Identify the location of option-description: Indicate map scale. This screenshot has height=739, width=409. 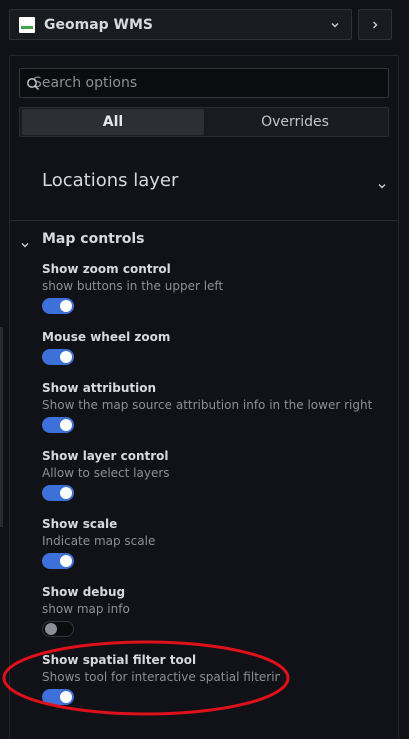
(99, 541).